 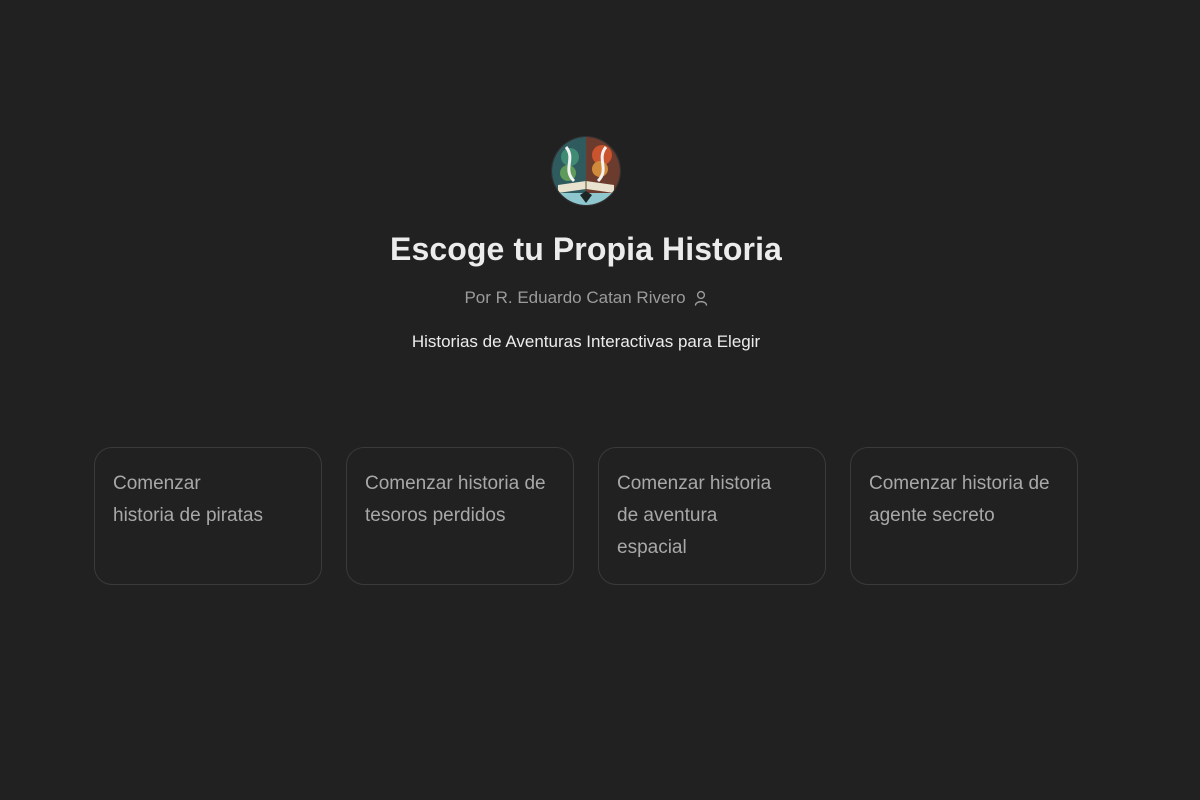 I want to click on gpt-title: Escoge tu Propia Historia, so click(x=586, y=249).